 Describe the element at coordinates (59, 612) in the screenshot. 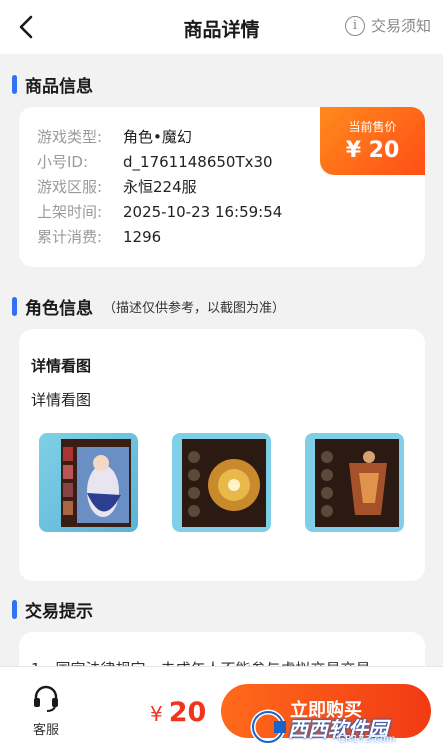

I see `section-title: 交易提示` at that location.